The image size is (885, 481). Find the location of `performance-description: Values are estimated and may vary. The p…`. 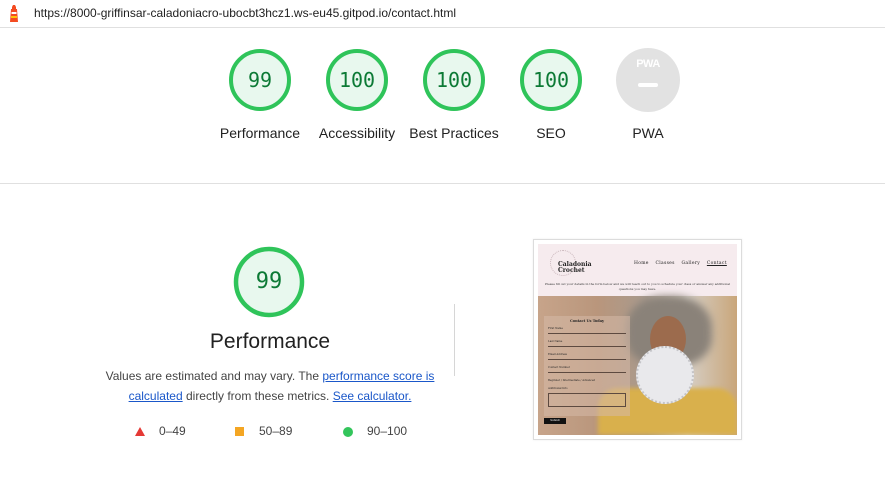

performance-description: Values are estimated and may vary. The p… is located at coordinates (270, 386).